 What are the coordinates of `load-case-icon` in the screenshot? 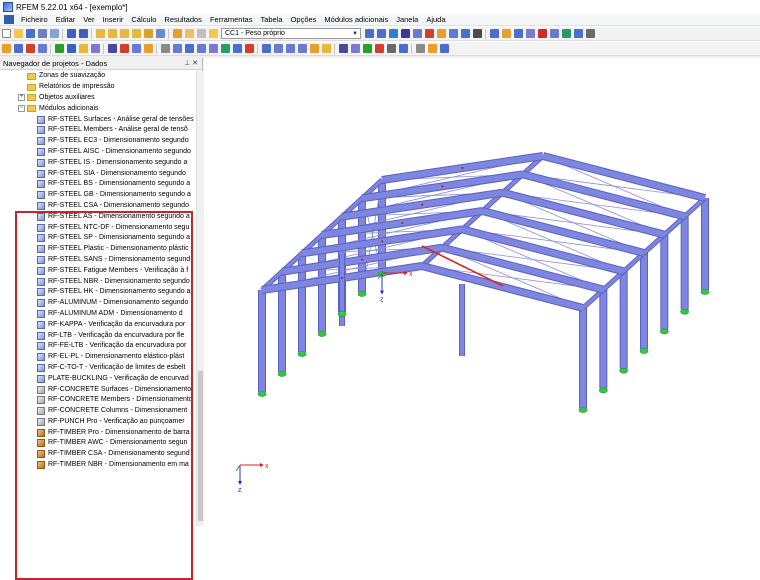 It's located at (213, 33).